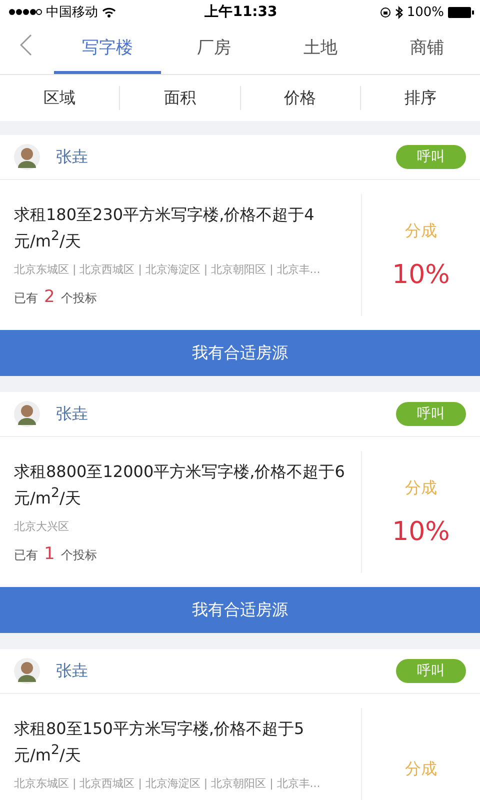 This screenshot has height=800, width=480. What do you see at coordinates (179, 98) in the screenshot?
I see `filter-dropdown: 面积` at bounding box center [179, 98].